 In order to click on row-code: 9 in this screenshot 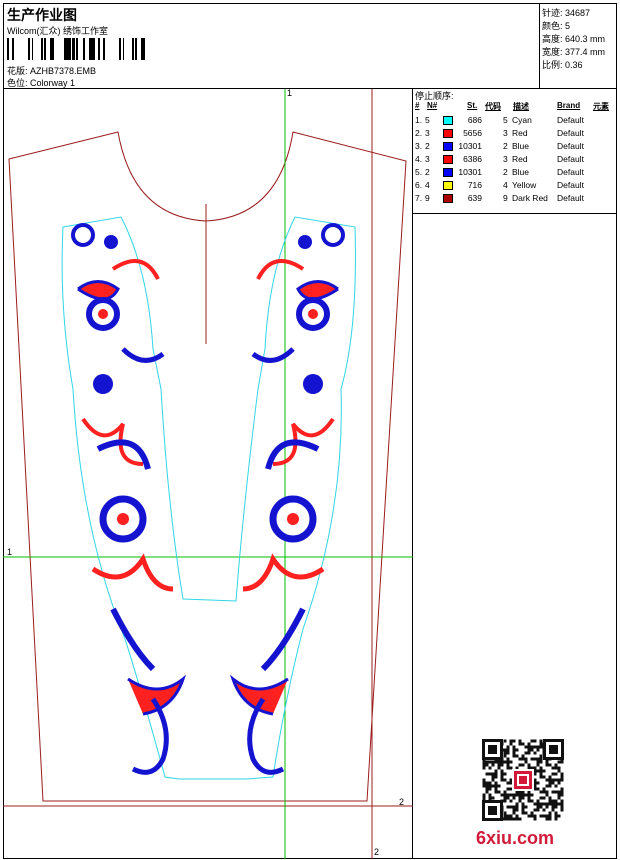, I will do `click(505, 198)`.